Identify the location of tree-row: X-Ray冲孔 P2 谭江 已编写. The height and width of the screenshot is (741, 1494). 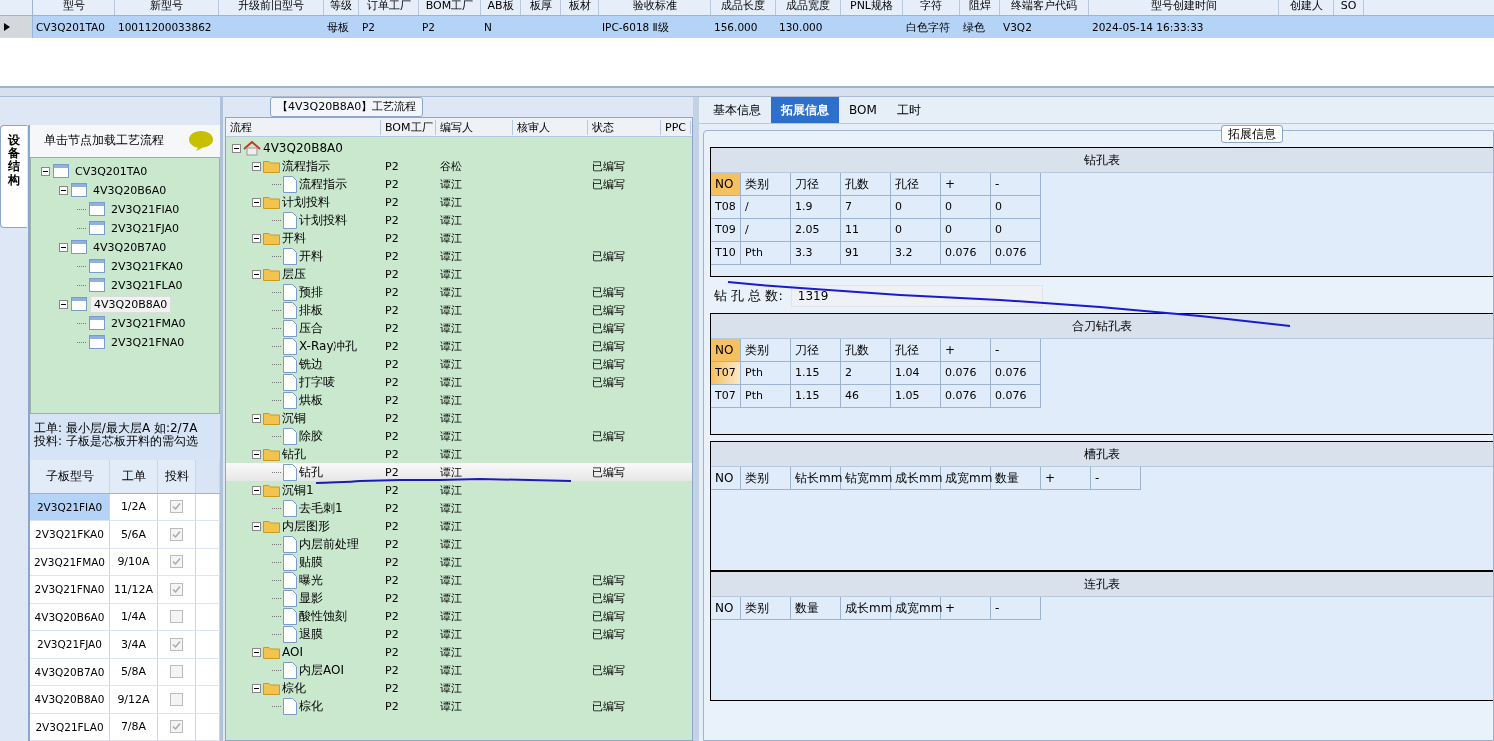
(459, 346).